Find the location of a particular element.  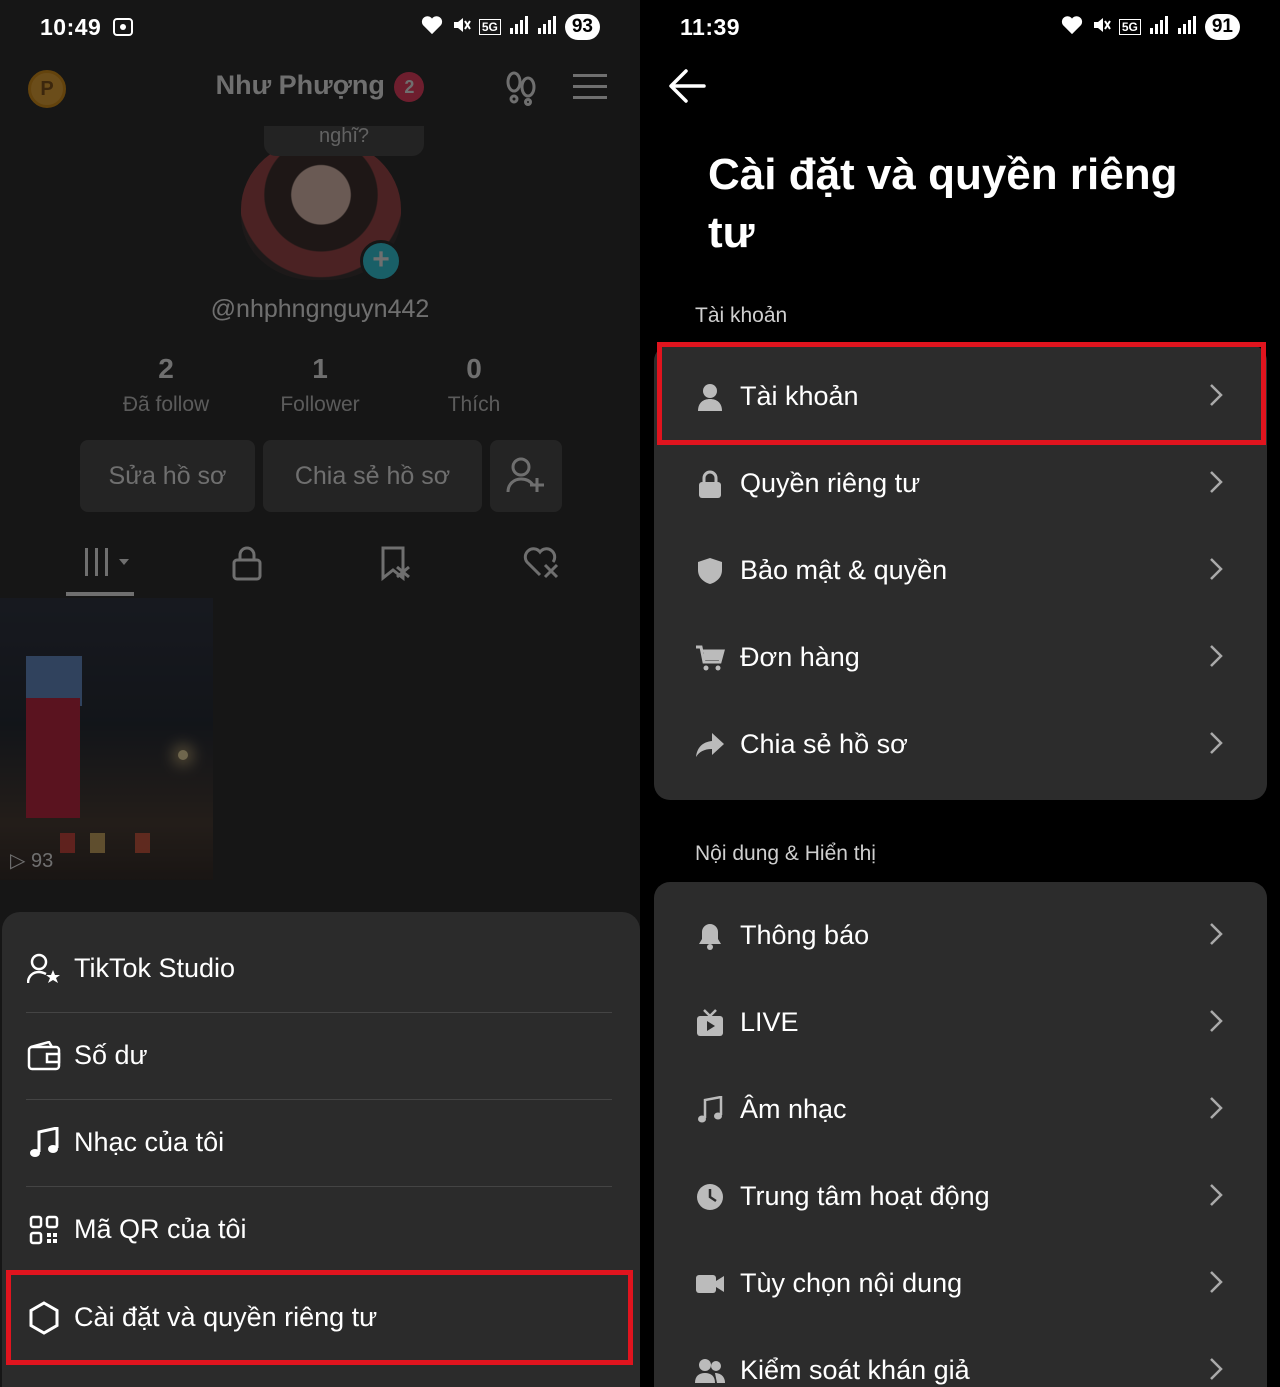

settings-row-live: LIVE is located at coordinates (960, 1022).